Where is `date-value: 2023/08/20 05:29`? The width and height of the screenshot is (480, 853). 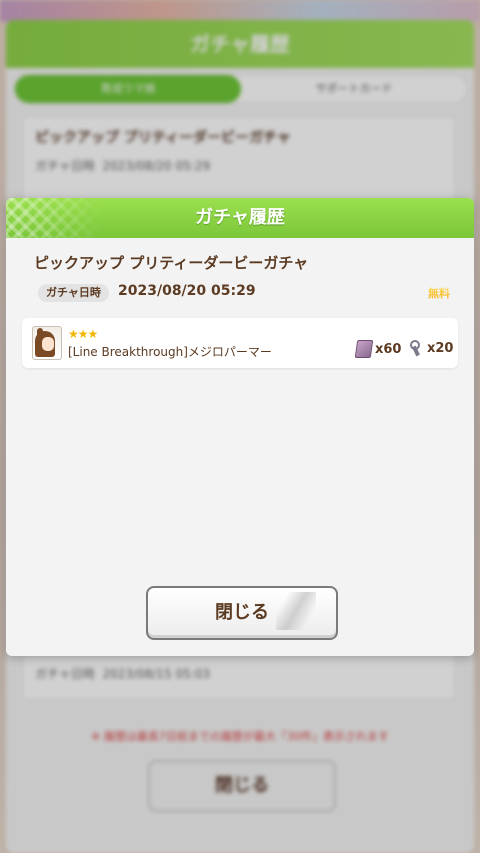 date-value: 2023/08/20 05:29 is located at coordinates (187, 291).